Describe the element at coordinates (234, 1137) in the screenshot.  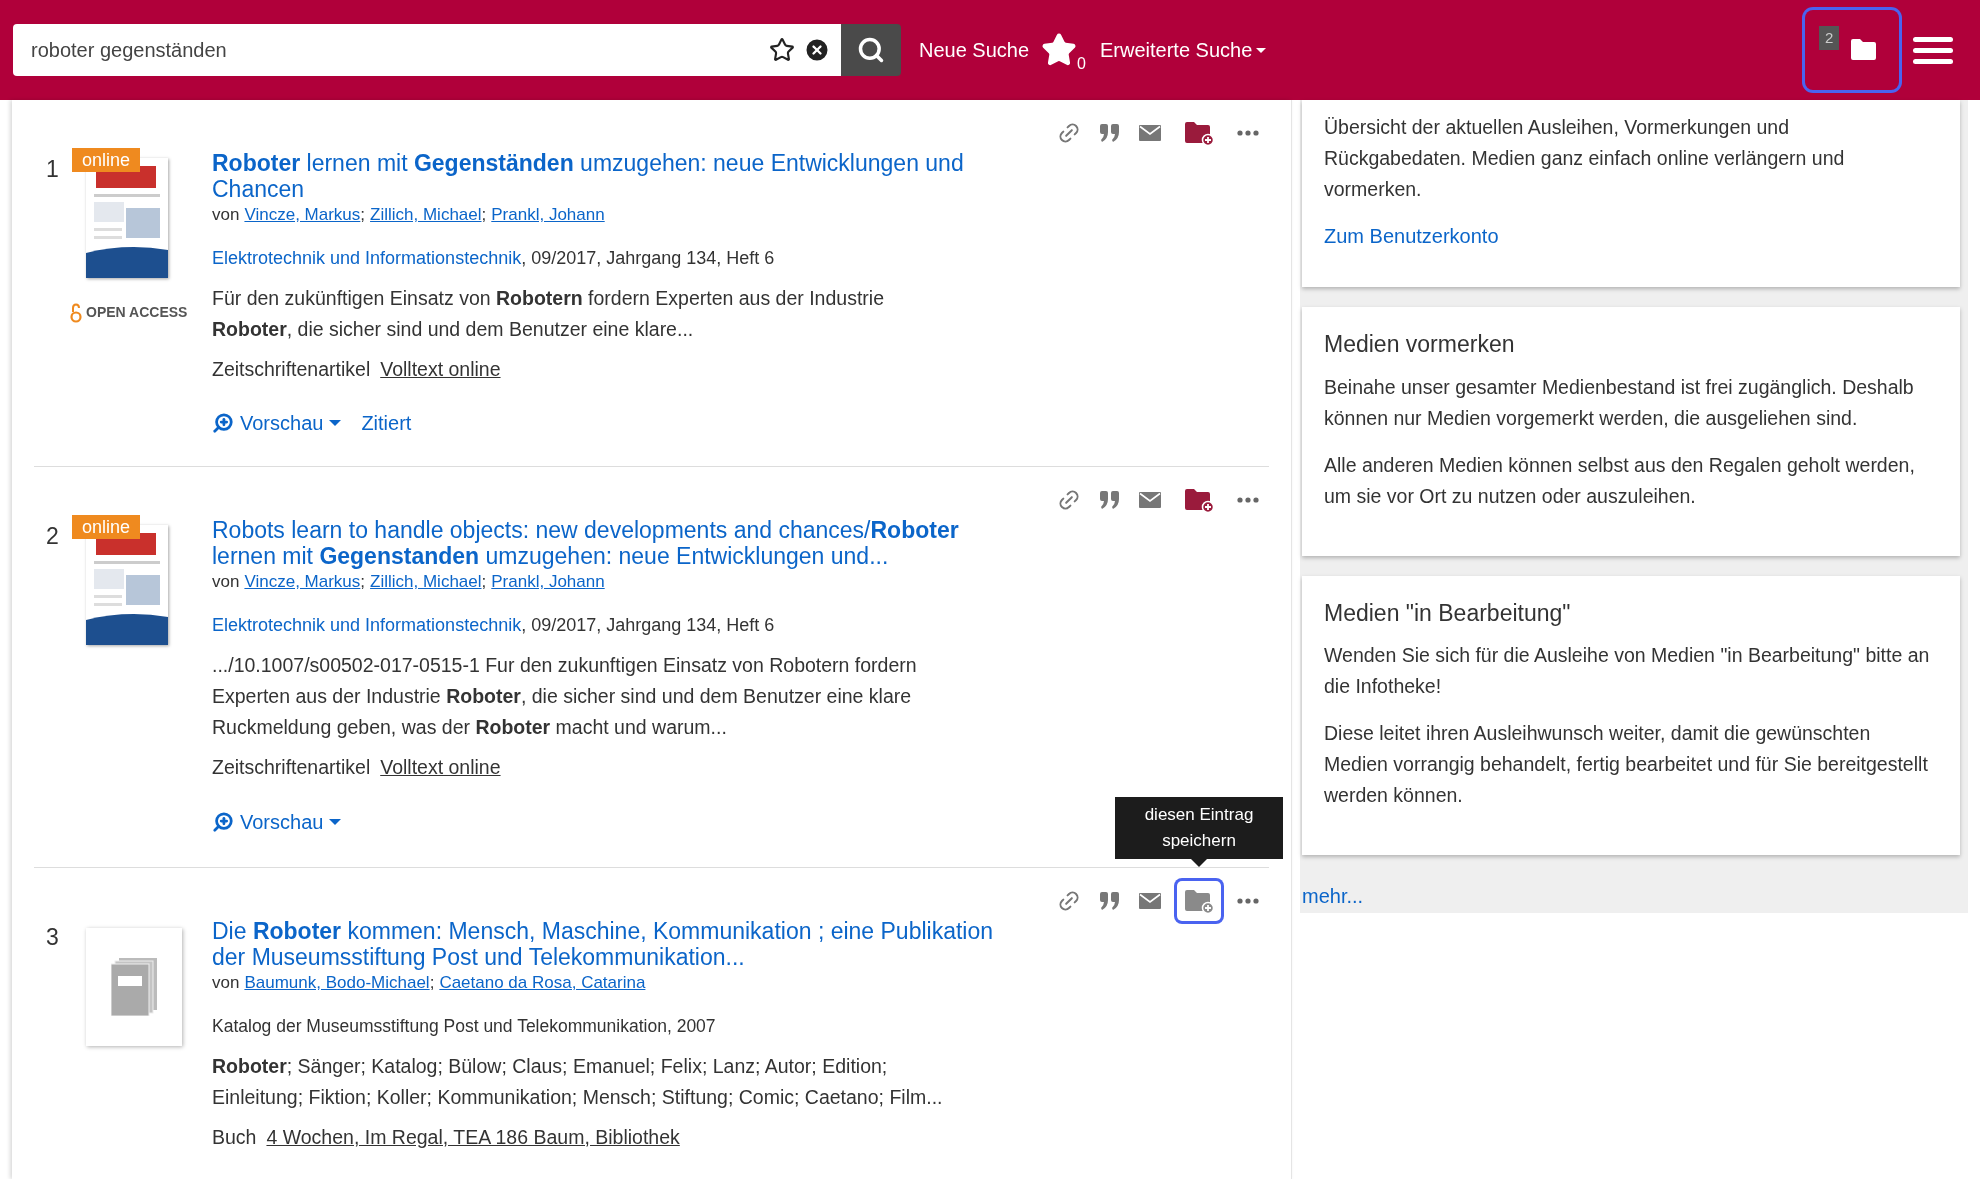
I see `media-type: Buch` at that location.